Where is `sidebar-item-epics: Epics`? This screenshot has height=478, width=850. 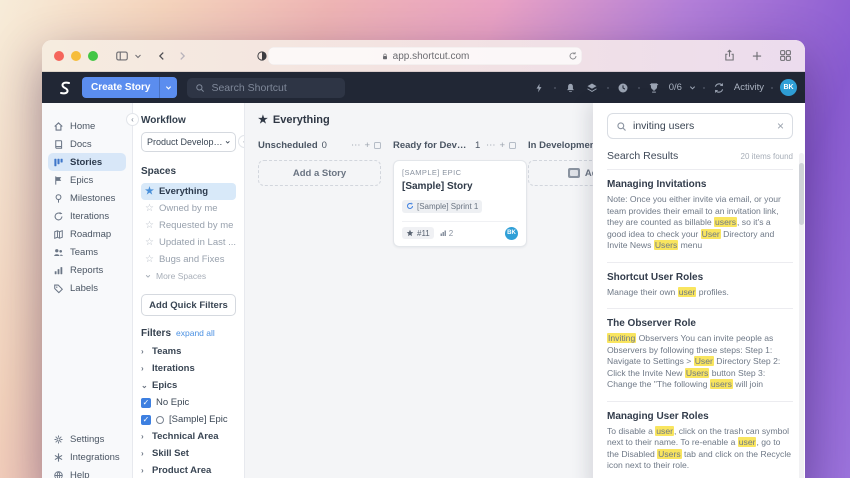 sidebar-item-epics: Epics is located at coordinates (87, 180).